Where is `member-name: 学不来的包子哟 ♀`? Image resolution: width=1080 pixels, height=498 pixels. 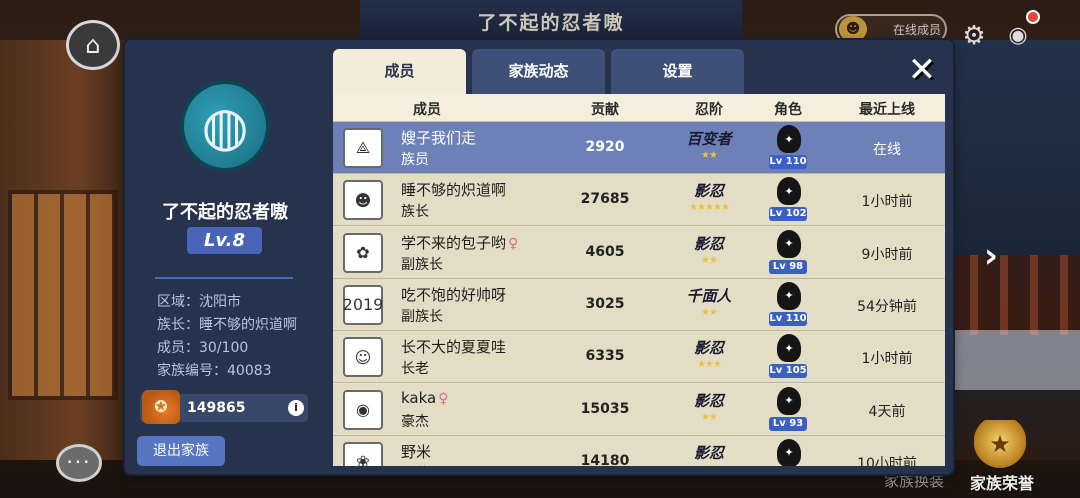 member-name: 学不来的包子哟 ♀ is located at coordinates (459, 242).